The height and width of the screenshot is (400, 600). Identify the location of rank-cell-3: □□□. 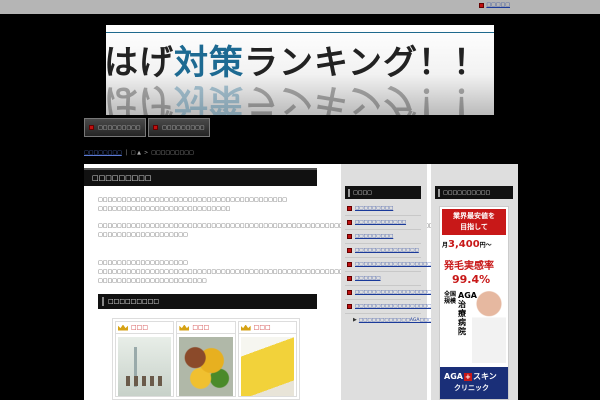
(267, 359).